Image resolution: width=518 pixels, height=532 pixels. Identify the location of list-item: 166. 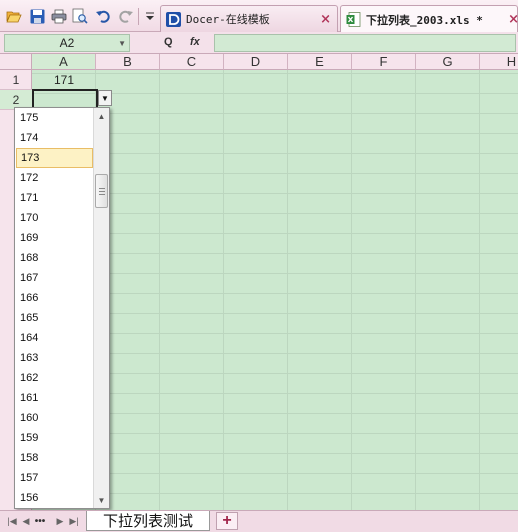
(54, 298).